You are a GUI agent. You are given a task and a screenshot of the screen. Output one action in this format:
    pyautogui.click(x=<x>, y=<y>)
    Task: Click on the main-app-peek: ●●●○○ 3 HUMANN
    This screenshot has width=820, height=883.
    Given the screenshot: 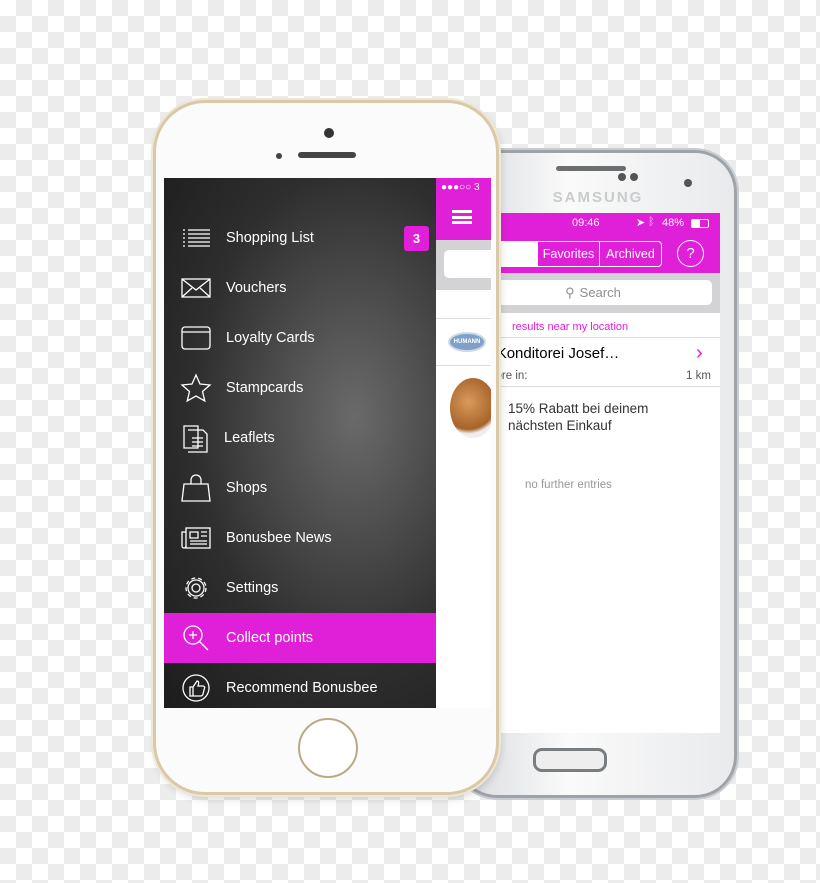 What is the action you would take?
    pyautogui.click(x=463, y=443)
    